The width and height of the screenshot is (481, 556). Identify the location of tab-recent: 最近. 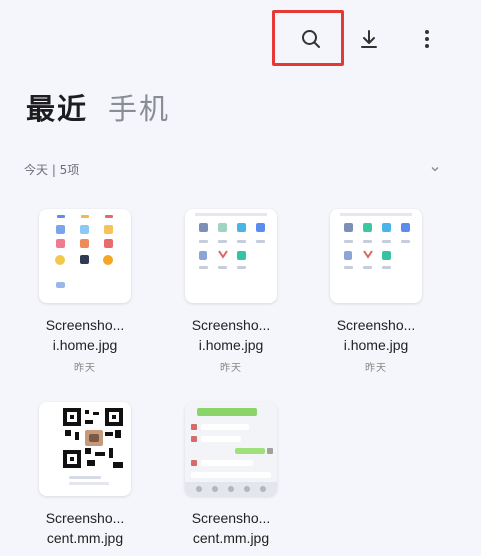
(57, 107).